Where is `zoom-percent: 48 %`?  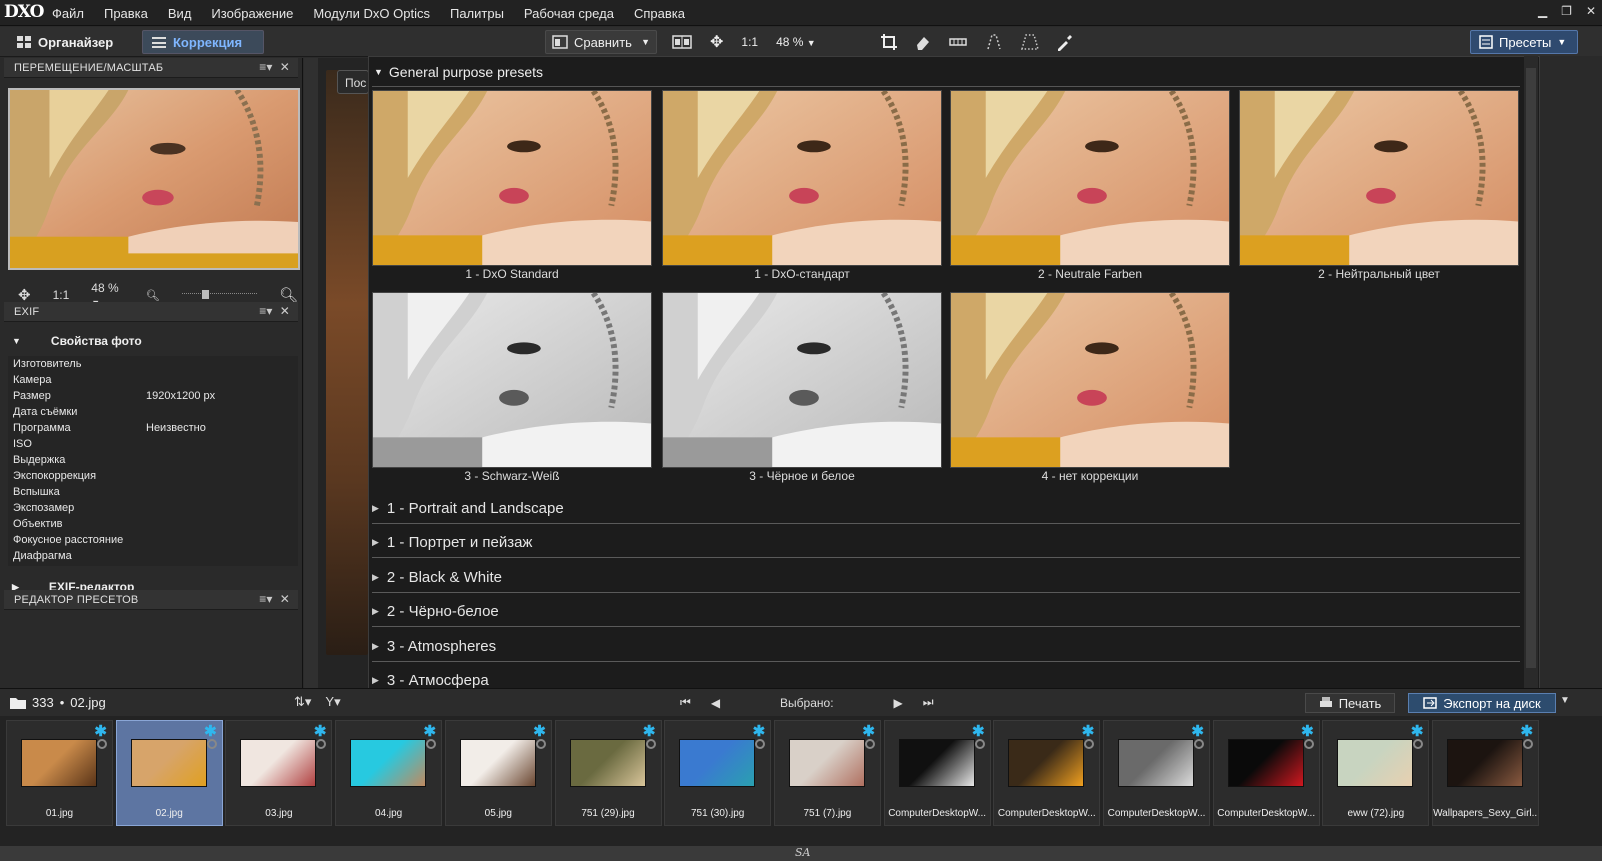
zoom-percent: 48 % is located at coordinates (790, 42).